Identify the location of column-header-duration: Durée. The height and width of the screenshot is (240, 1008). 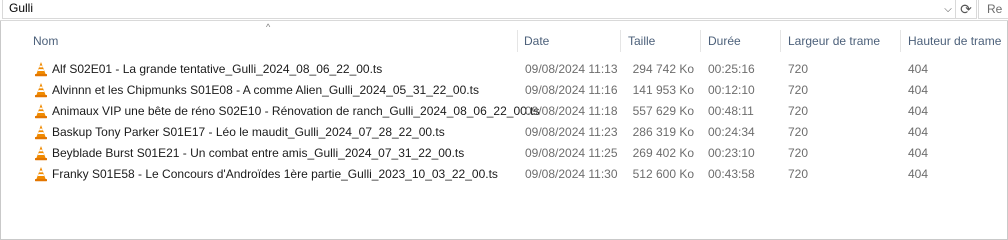
(724, 41).